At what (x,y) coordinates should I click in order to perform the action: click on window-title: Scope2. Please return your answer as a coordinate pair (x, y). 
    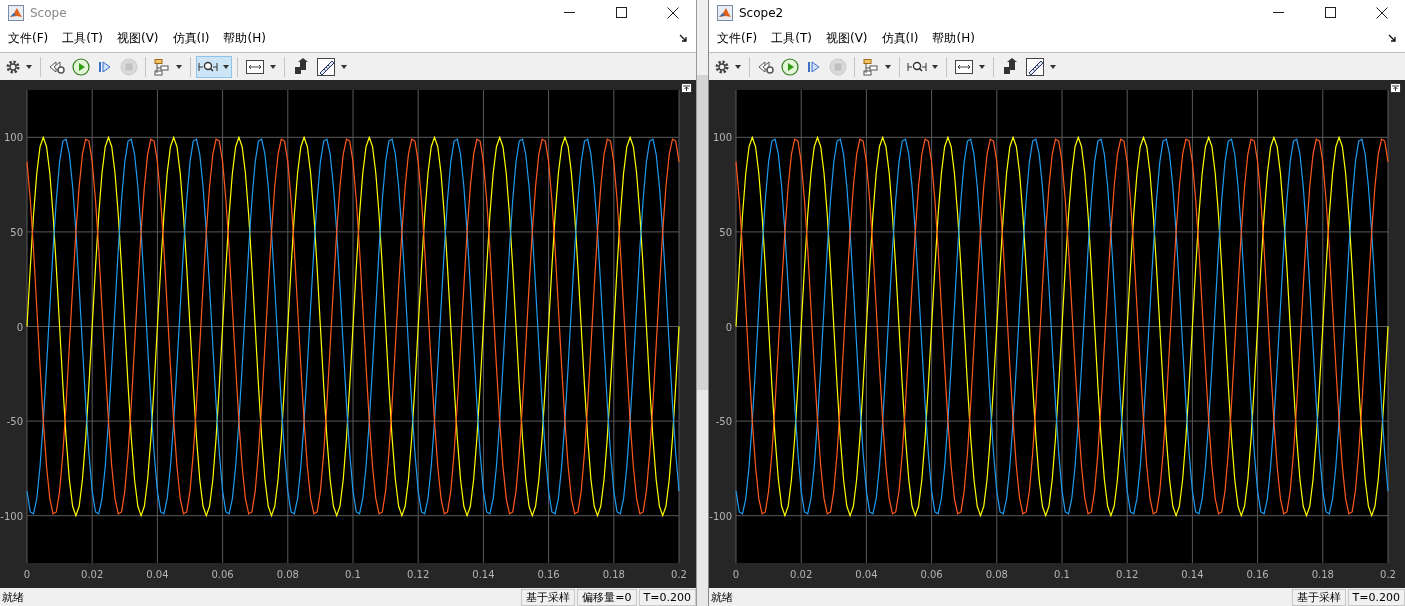
    Looking at the image, I should click on (761, 12).